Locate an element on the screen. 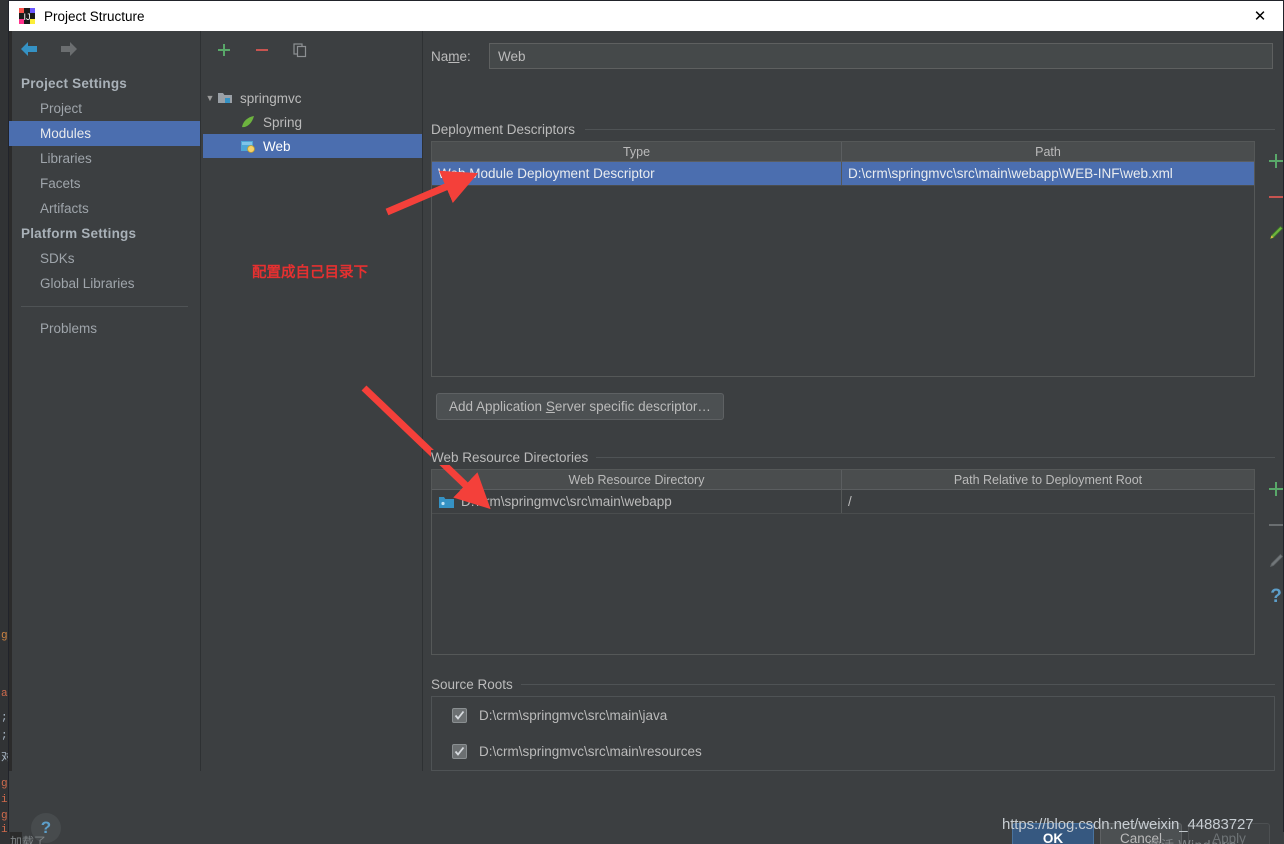 The width and height of the screenshot is (1284, 844). table-row: D:\crm\springmvc\src\main\webapp / is located at coordinates (843, 501).